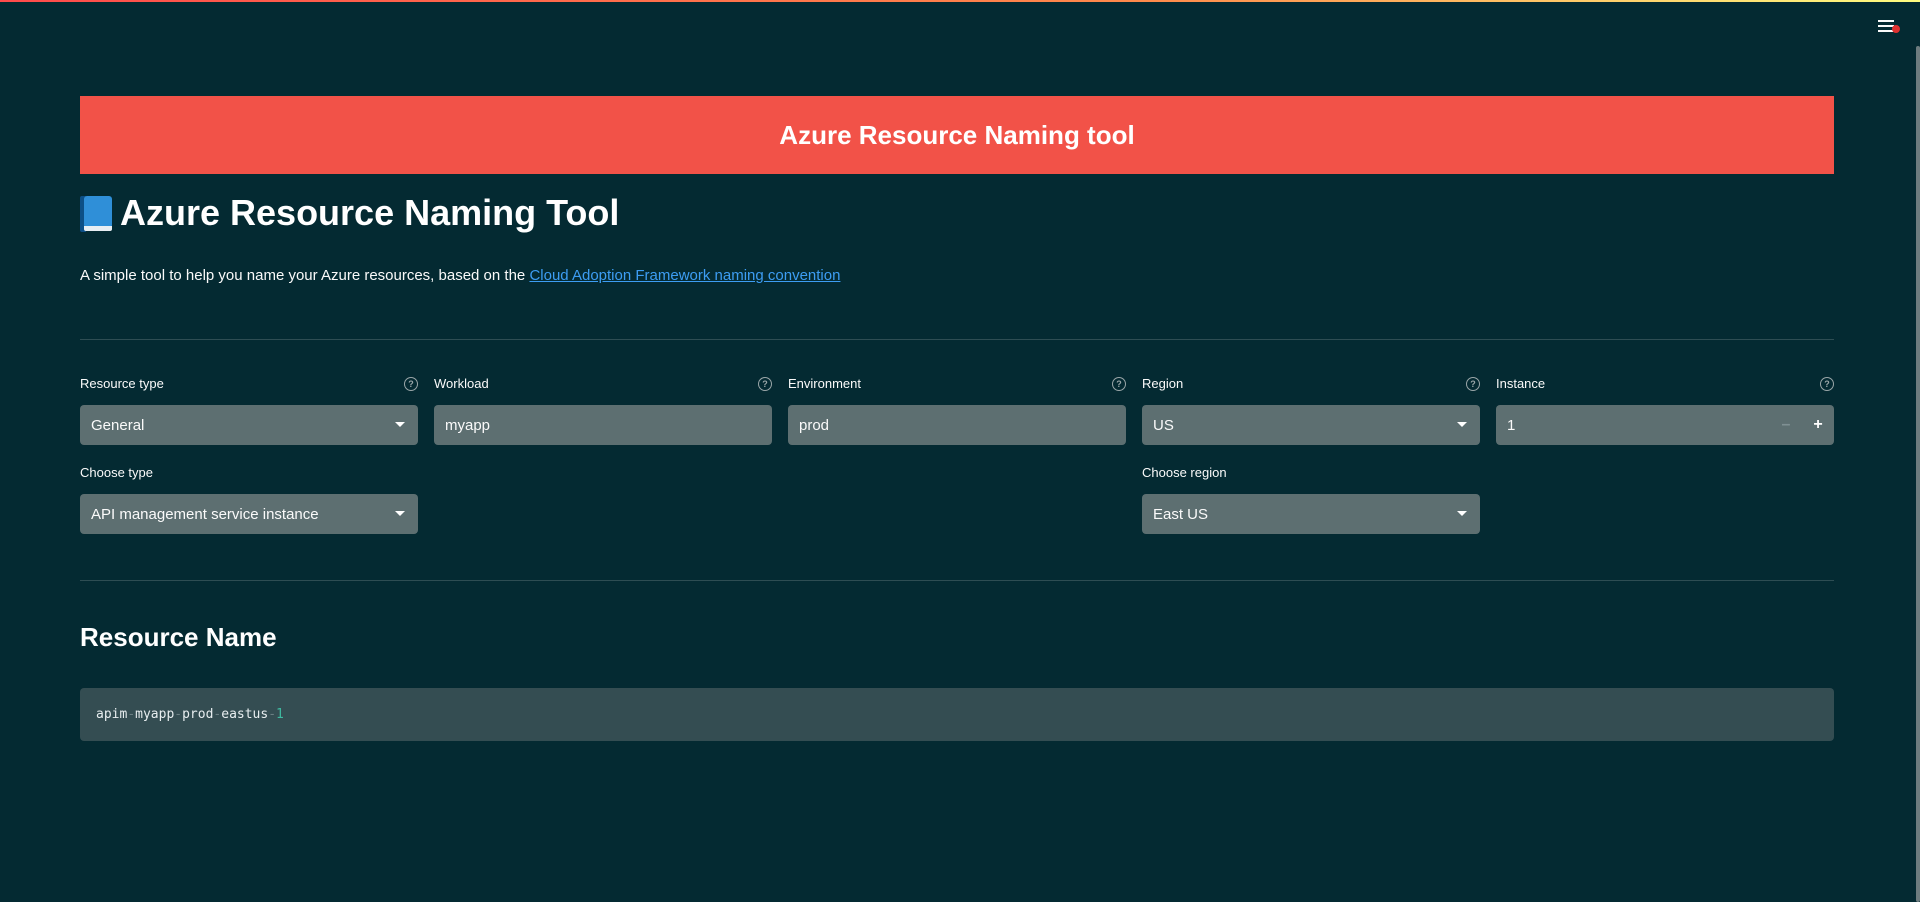  Describe the element at coordinates (205, 514) in the screenshot. I see `choose-type-value: API management service instance` at that location.